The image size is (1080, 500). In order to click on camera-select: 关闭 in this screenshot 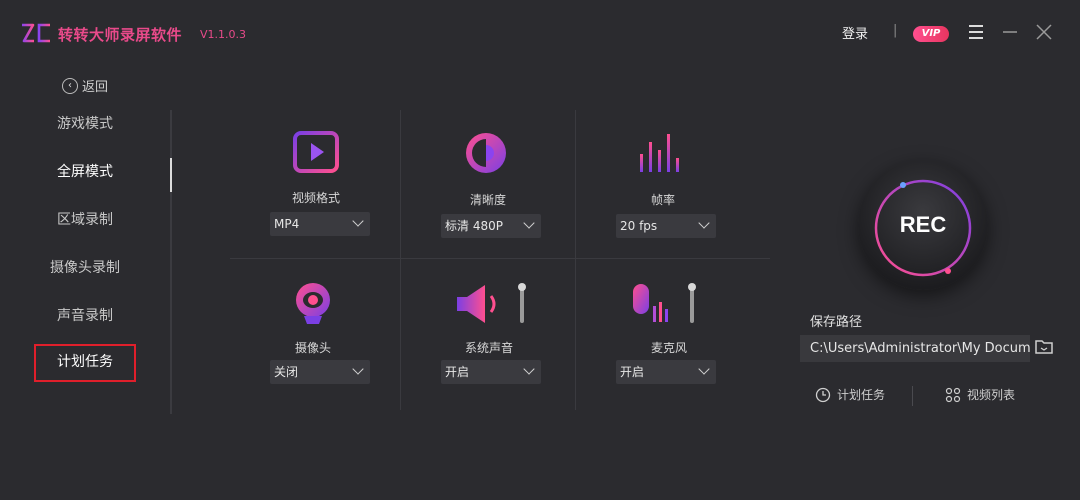, I will do `click(320, 372)`.